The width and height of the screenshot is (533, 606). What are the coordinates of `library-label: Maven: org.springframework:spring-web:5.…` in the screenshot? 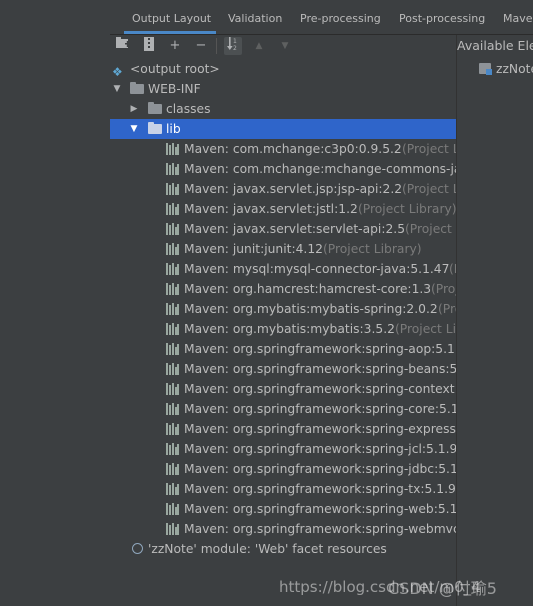 It's located at (320, 509).